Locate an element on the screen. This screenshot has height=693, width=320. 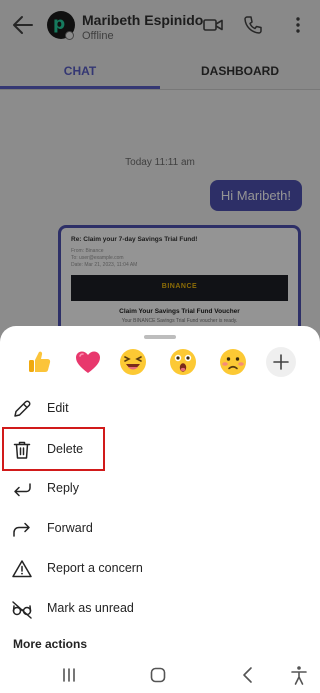
add-reaction-button is located at coordinates (281, 362).